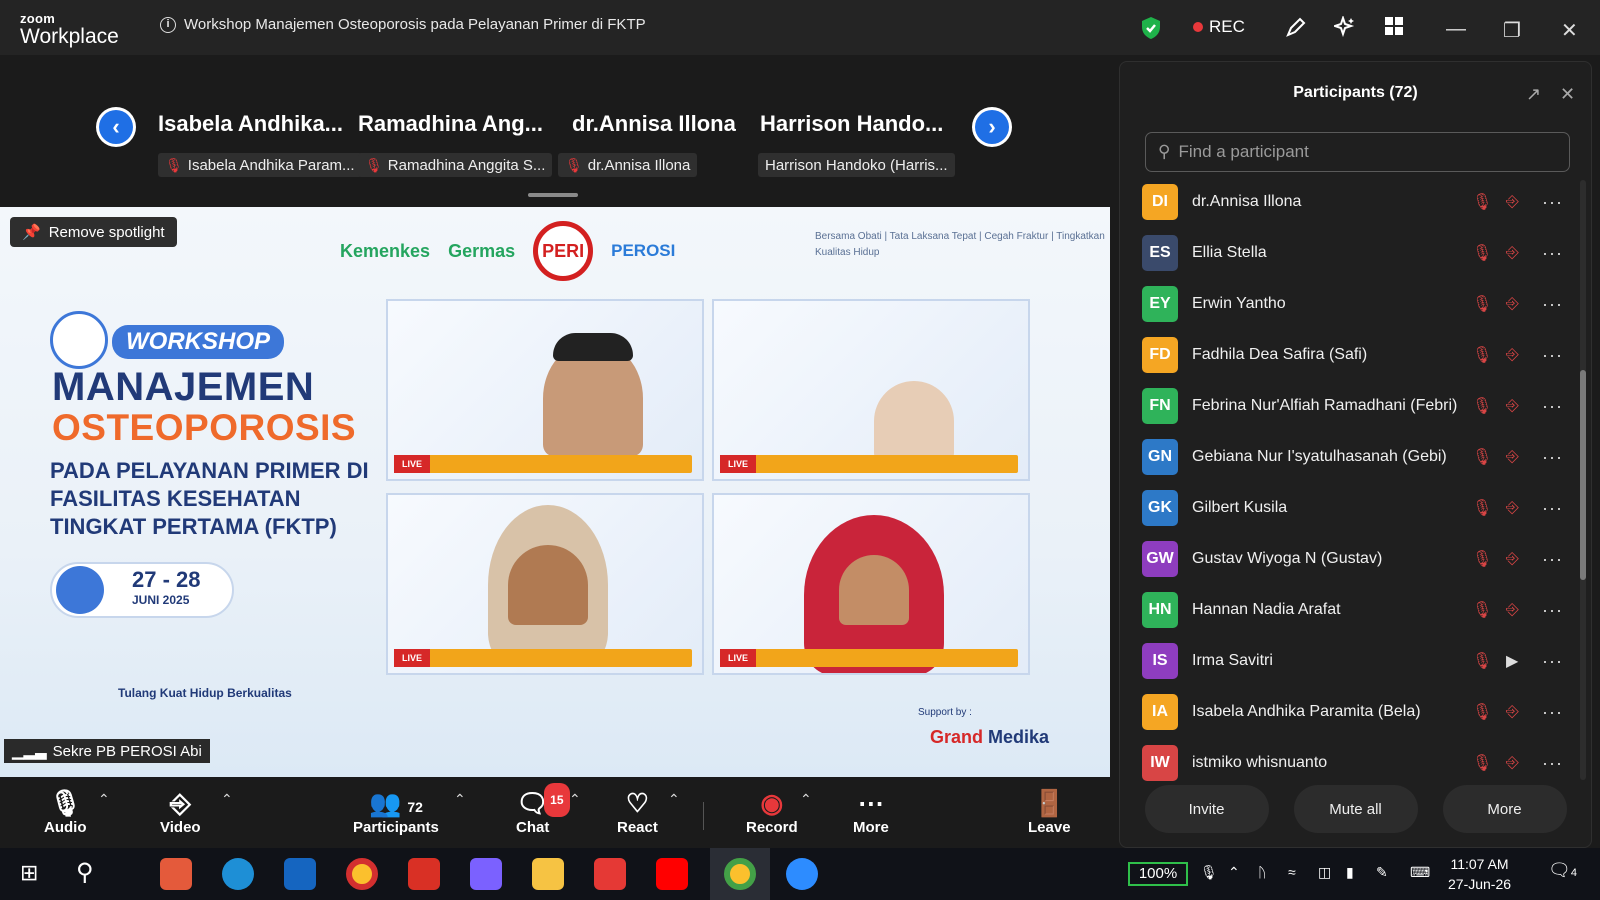  Describe the element at coordinates (1234, 872) in the screenshot. I see `chevron-up-icon: ⌃` at that location.